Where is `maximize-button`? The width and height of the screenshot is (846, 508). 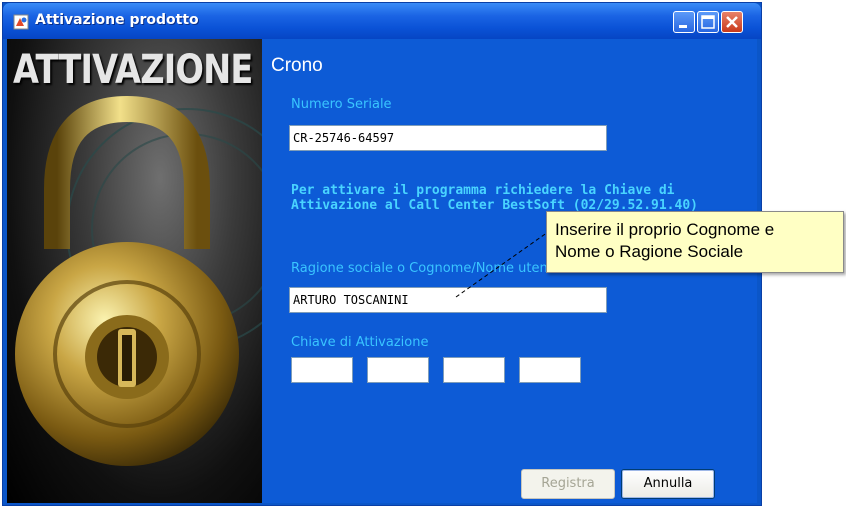
maximize-button is located at coordinates (708, 22).